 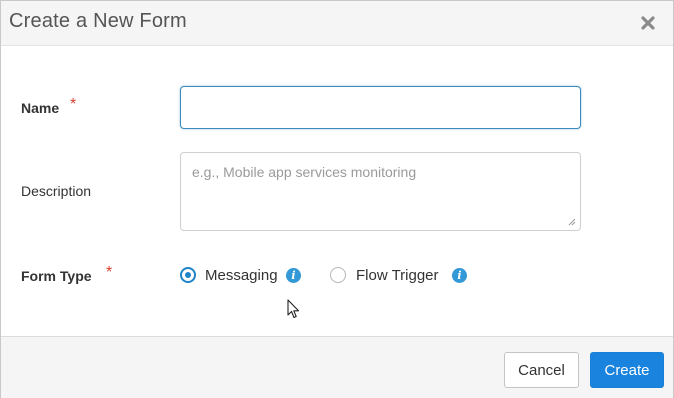 What do you see at coordinates (380, 107) in the screenshot?
I see `name-input` at bounding box center [380, 107].